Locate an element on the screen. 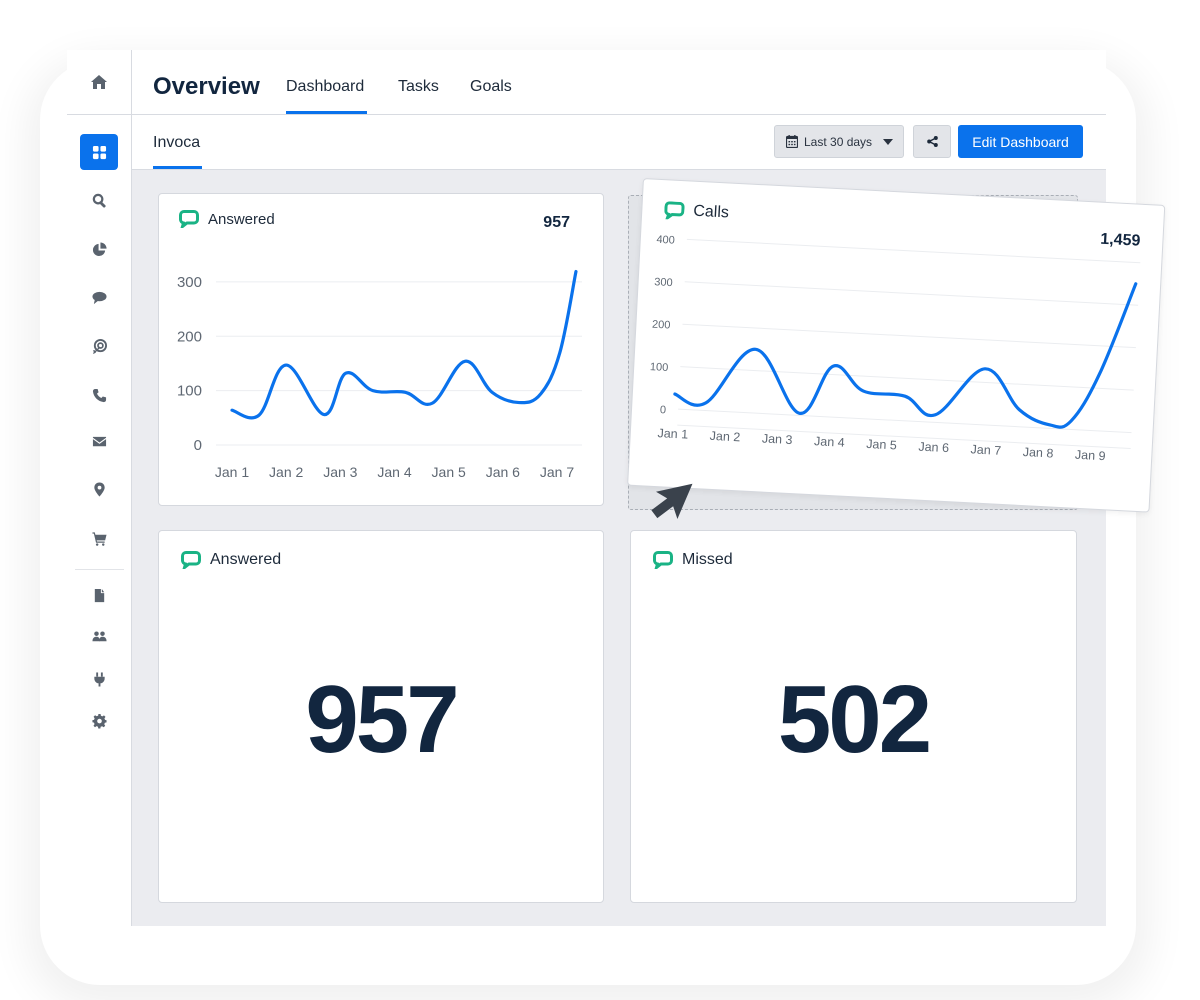  answered-number-widget: Answered 957 is located at coordinates (381, 716).